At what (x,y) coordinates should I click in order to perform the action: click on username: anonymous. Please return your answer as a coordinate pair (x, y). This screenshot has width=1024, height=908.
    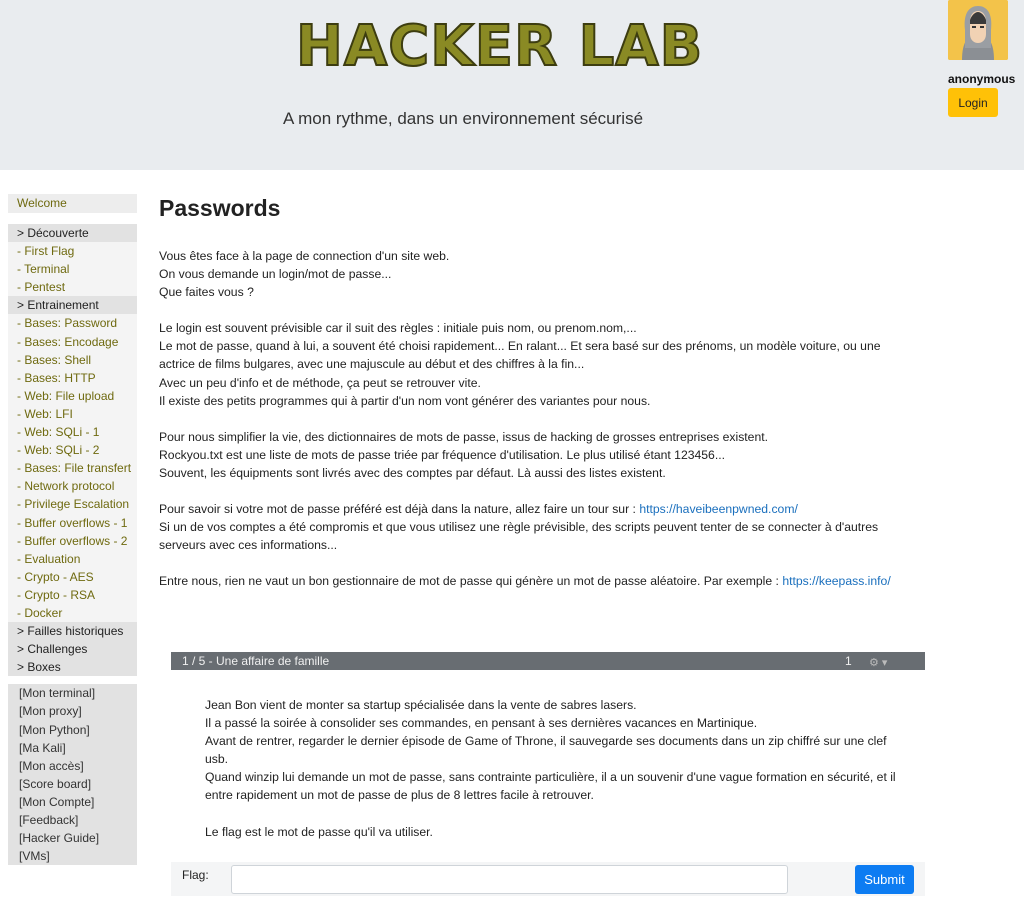
    Looking at the image, I should click on (982, 79).